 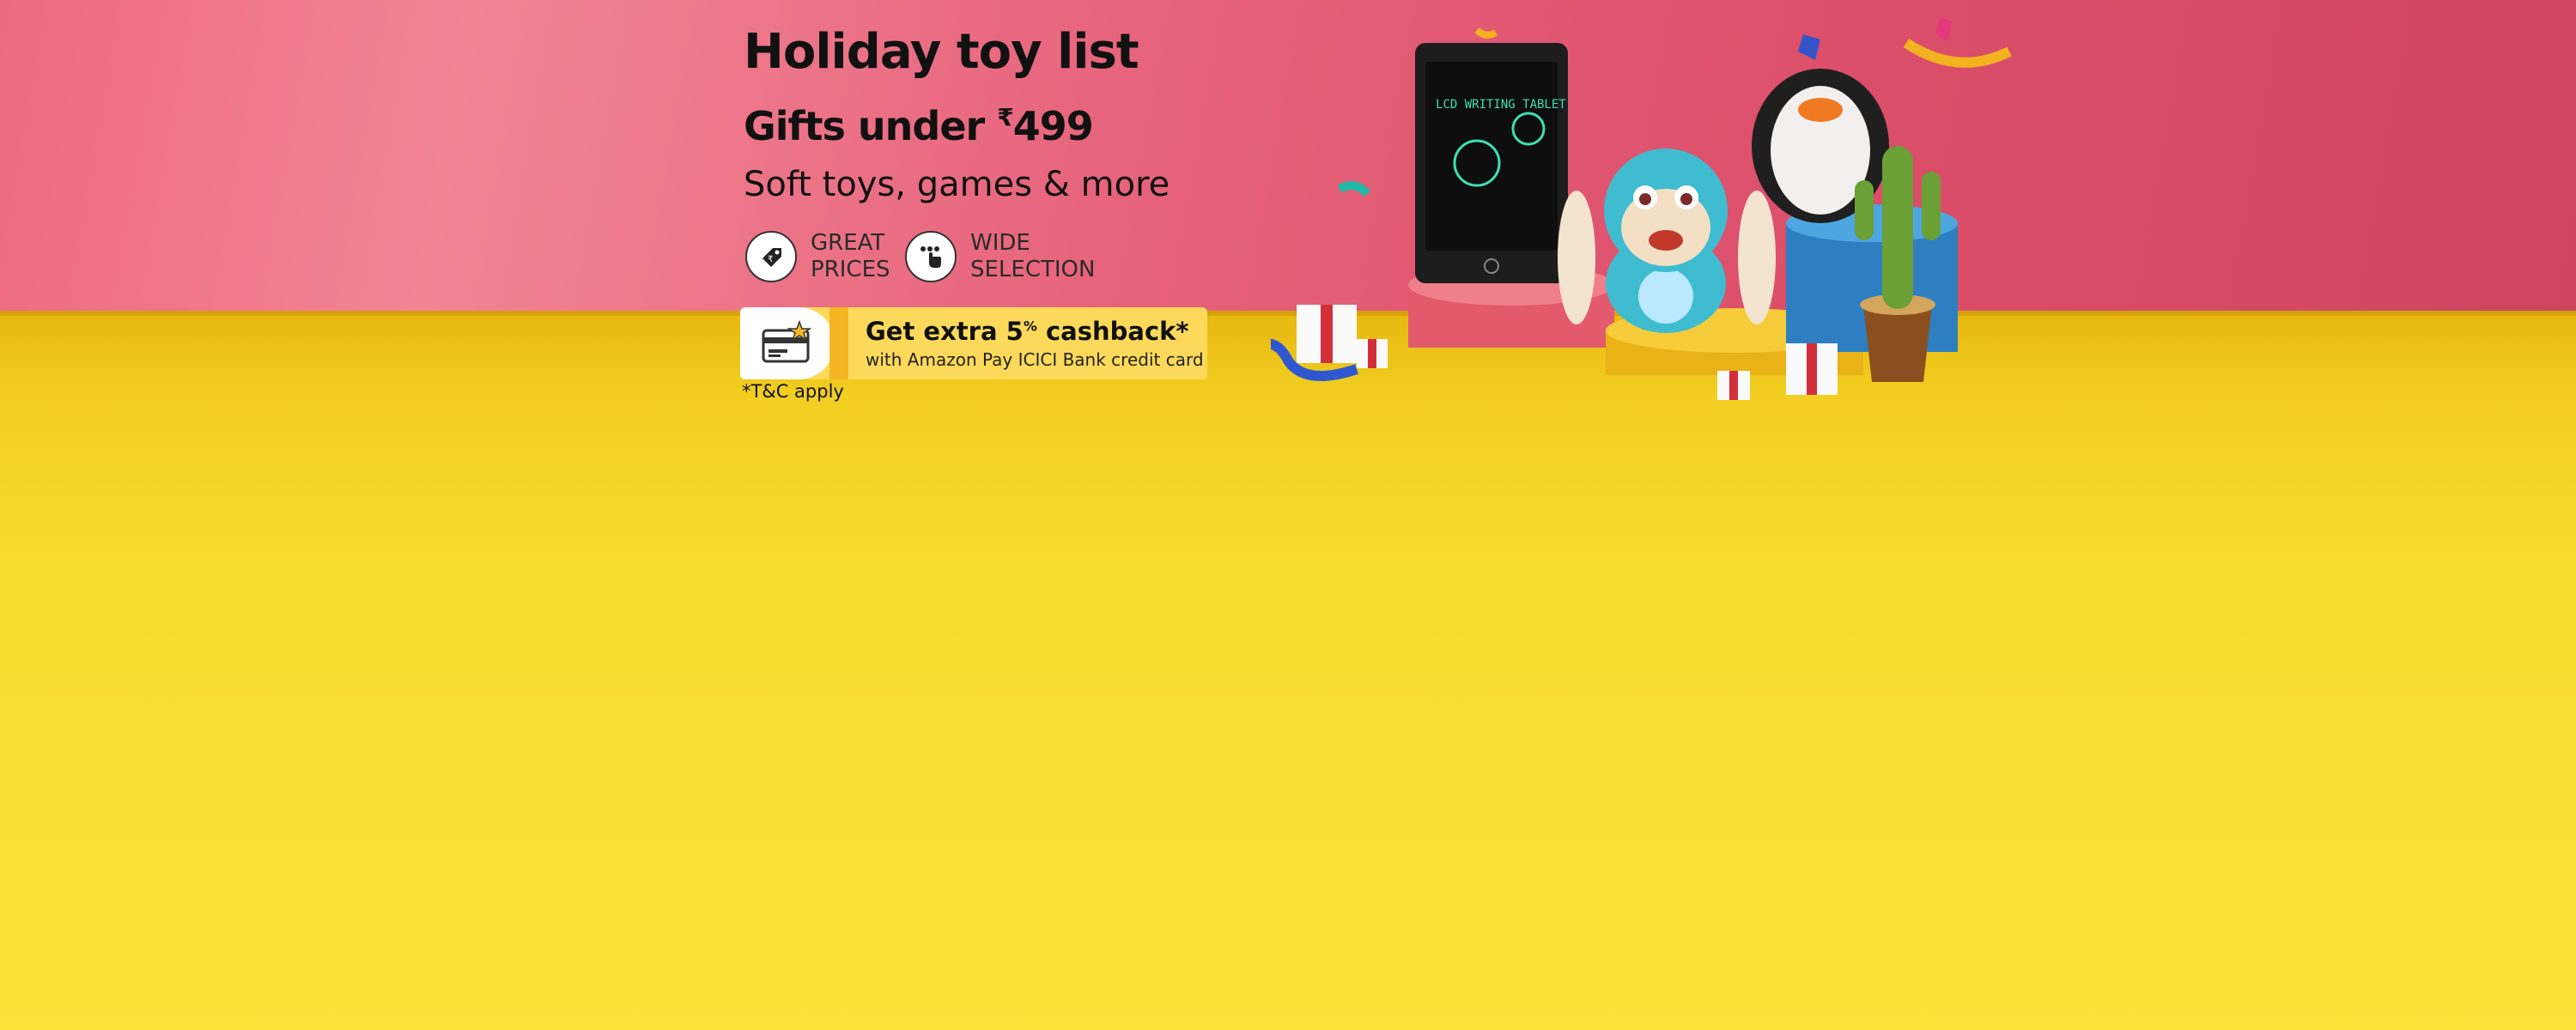 I want to click on pointer-hand-icon, so click(x=931, y=256).